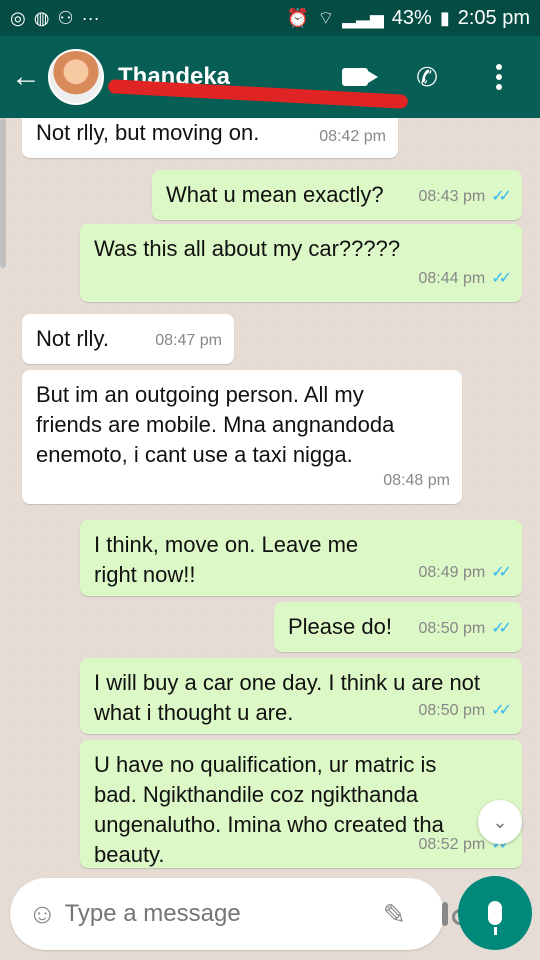  I want to click on message-time: 08:44 pm, so click(452, 278).